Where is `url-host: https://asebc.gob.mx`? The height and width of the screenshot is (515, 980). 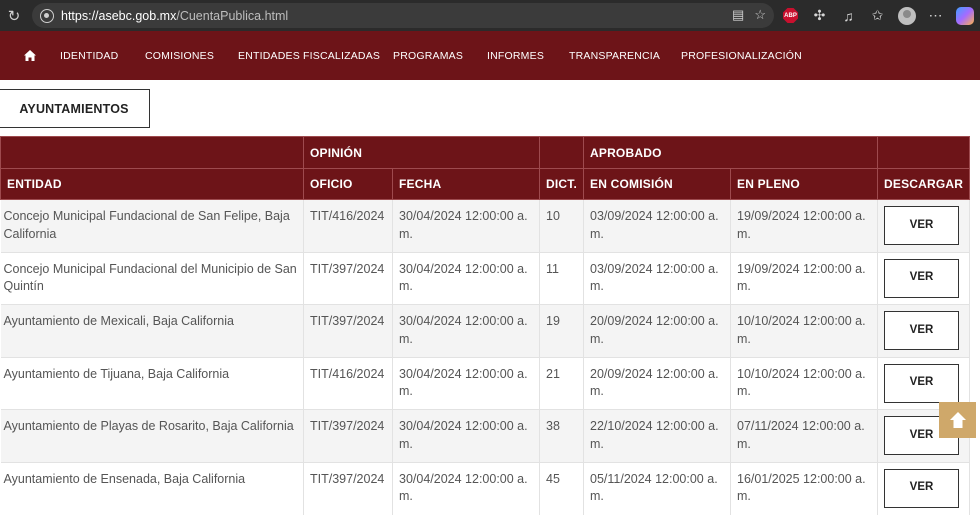 url-host: https://asebc.gob.mx is located at coordinates (119, 15).